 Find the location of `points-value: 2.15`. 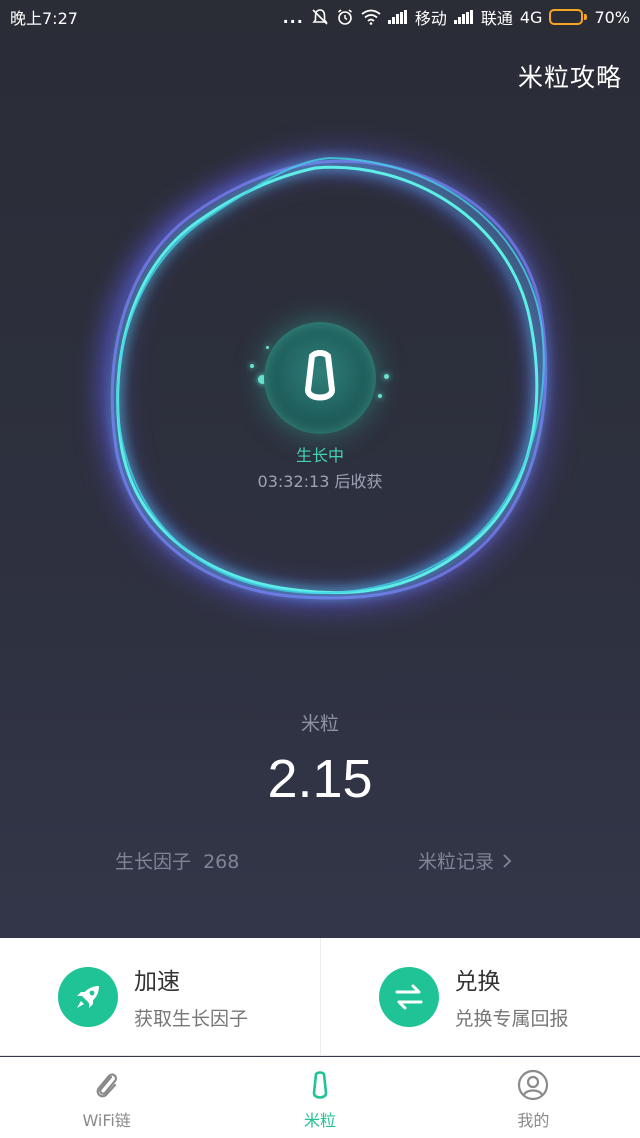

points-value: 2.15 is located at coordinates (320, 779).